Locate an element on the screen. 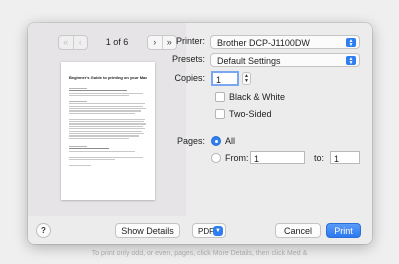 This screenshot has height=264, width=399. print-button: Print is located at coordinates (343, 230).